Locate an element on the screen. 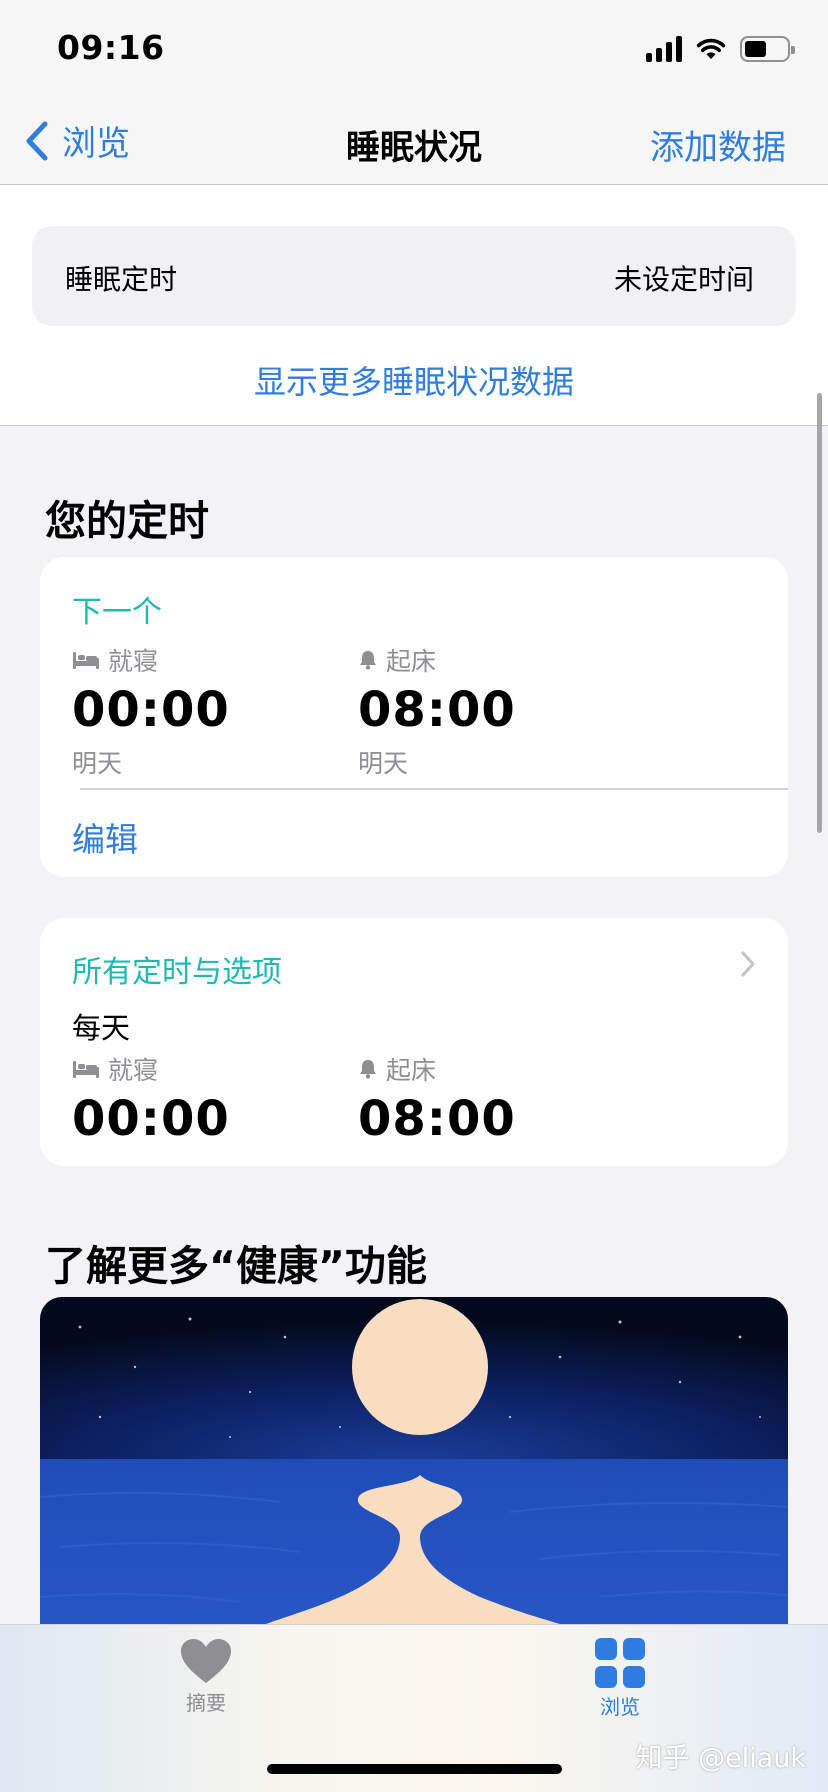 This screenshot has width=828, height=1792. all-bedtime-block: 就寝 00:00 is located at coordinates (202, 1100).